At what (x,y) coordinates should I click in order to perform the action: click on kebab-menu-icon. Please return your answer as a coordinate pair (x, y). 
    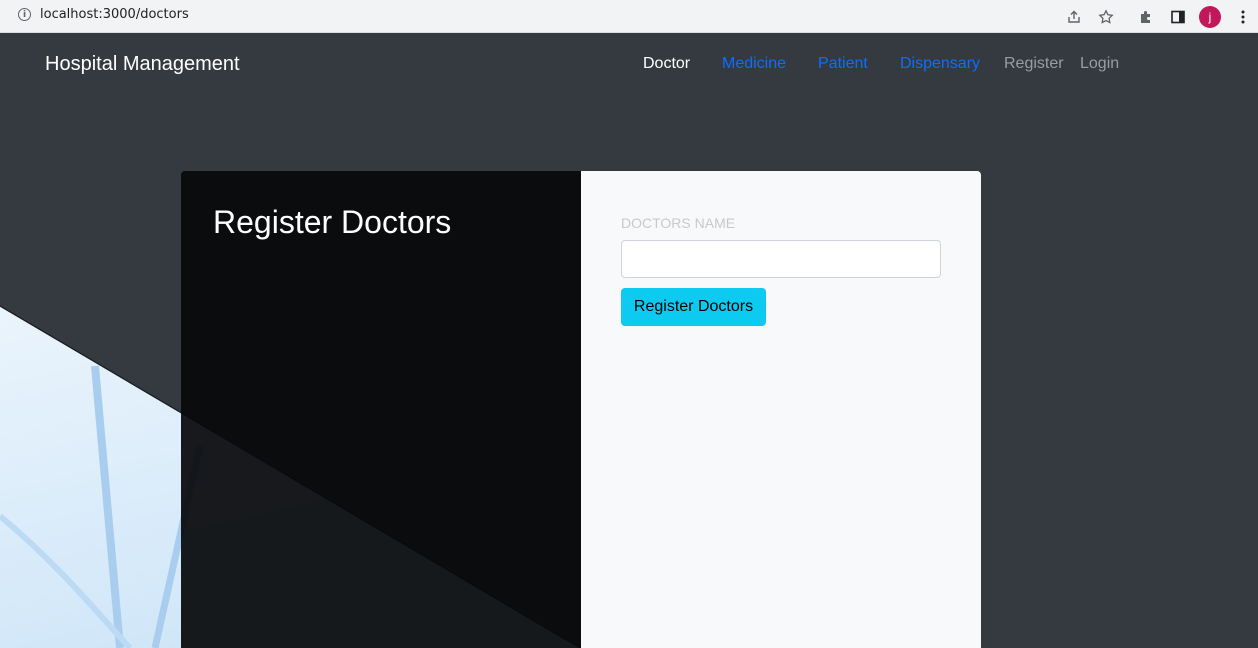
    Looking at the image, I should click on (1243, 16).